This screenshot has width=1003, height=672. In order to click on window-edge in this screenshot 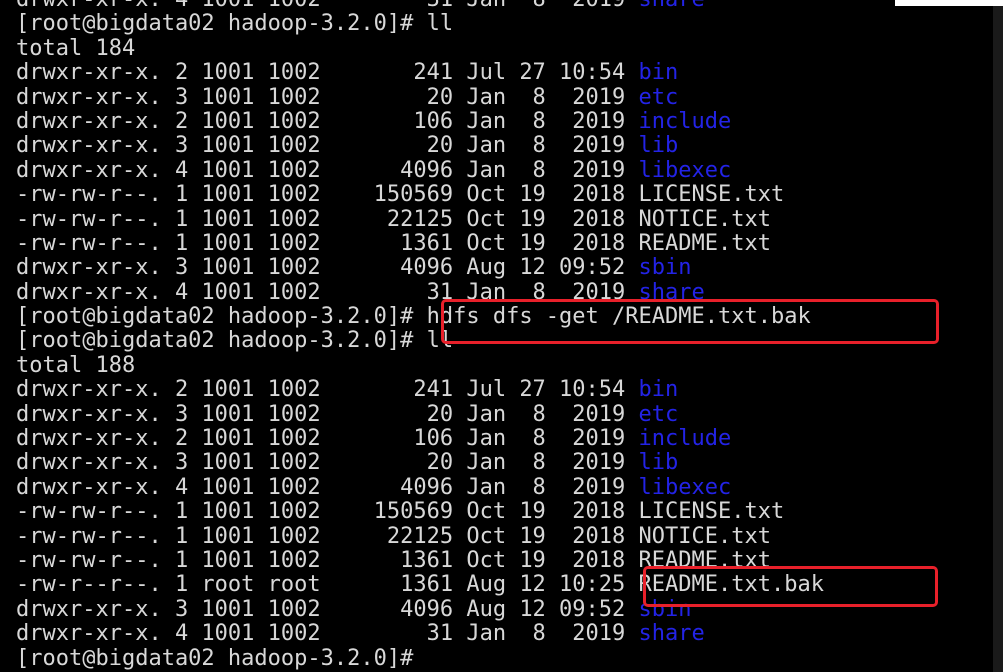, I will do `click(998, 336)`.